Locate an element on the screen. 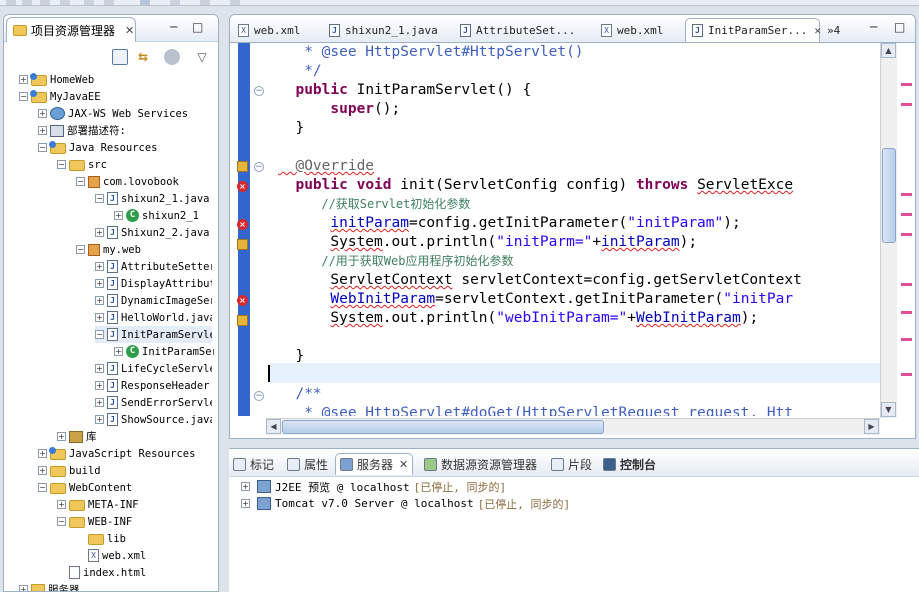  tree-item: +JSendErrorServlet is located at coordinates (153, 402).